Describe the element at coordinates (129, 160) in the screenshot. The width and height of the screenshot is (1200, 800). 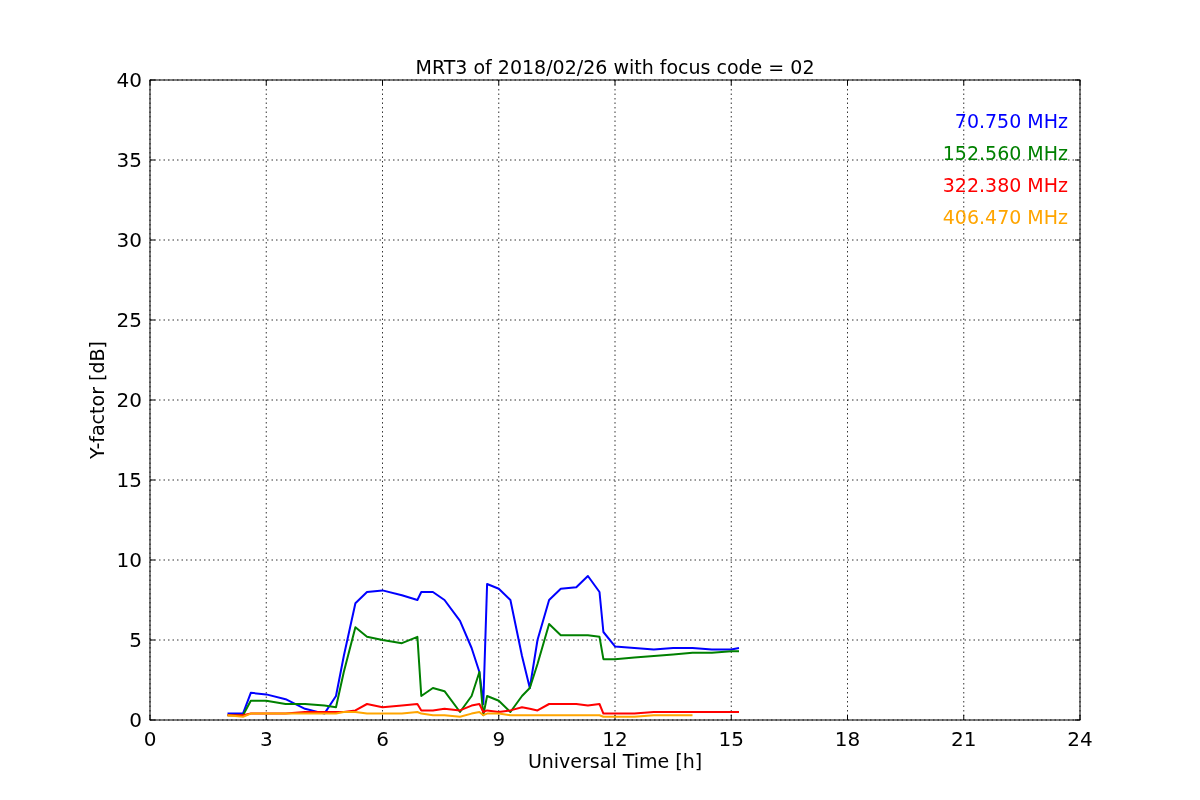
I see `tick-label: 35` at that location.